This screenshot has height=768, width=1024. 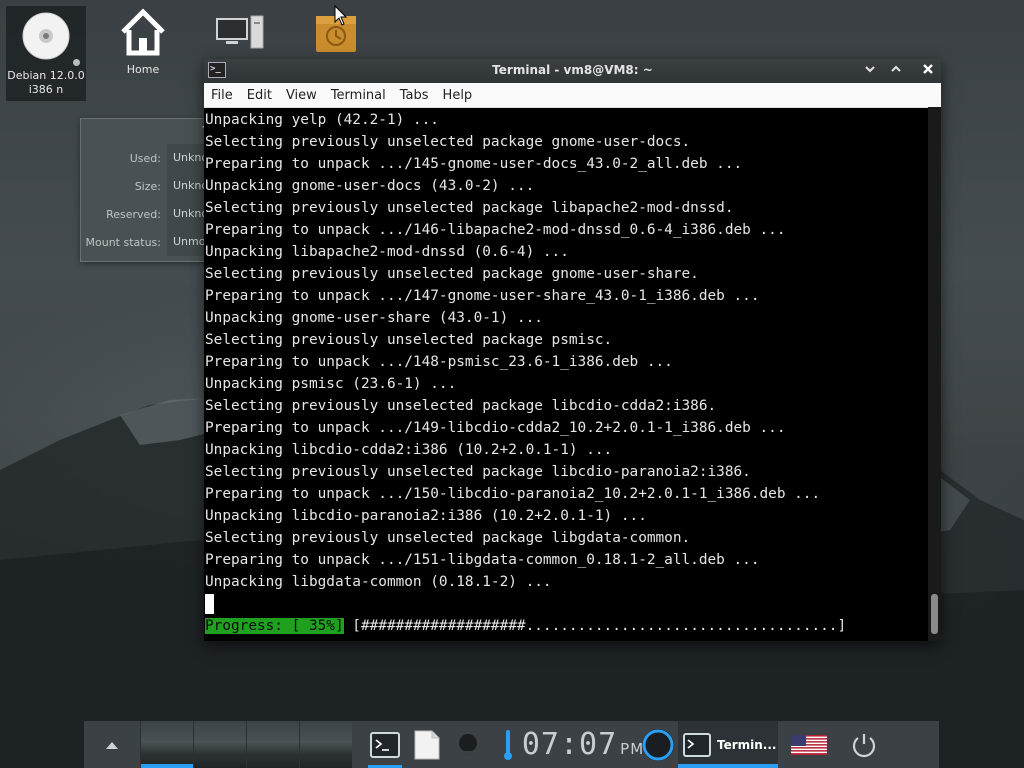 I want to click on drive-info-key: Size:, so click(x=147, y=186).